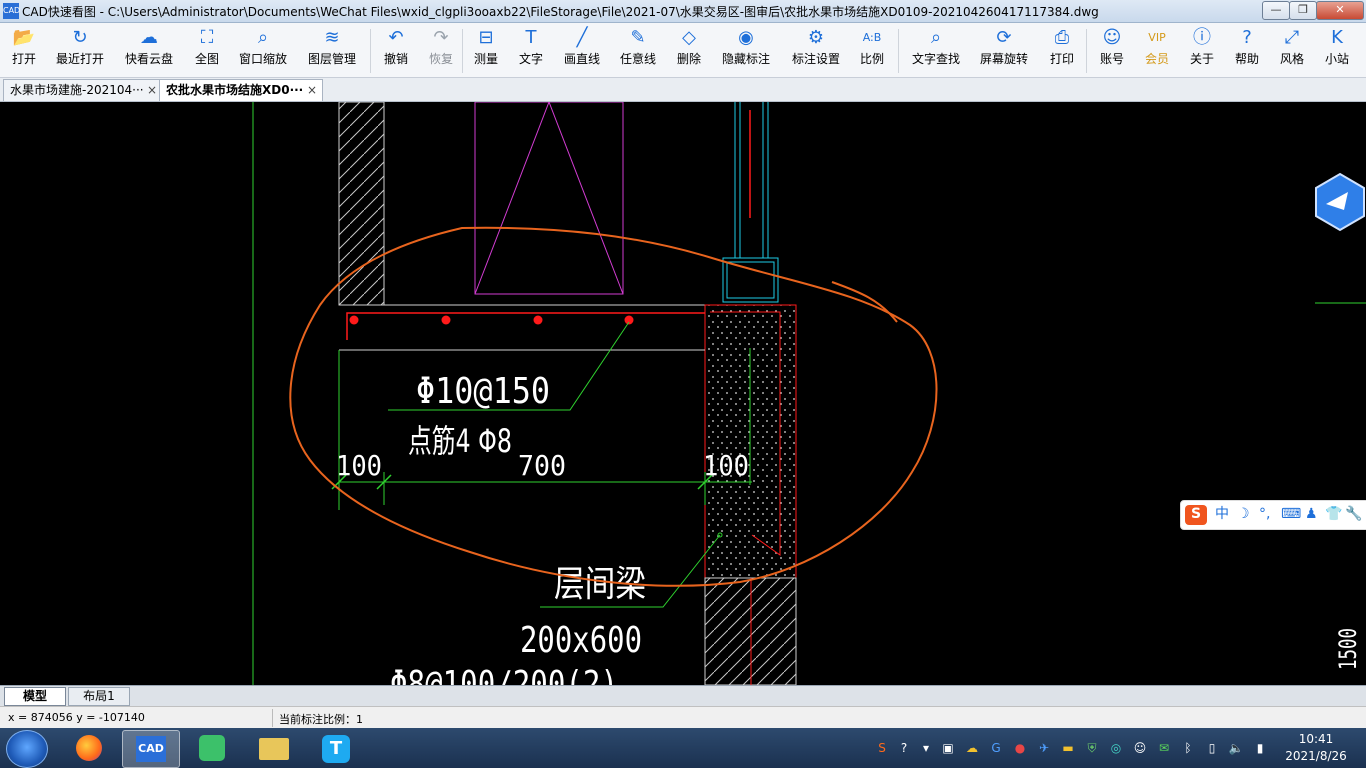  What do you see at coordinates (689, 50) in the screenshot?
I see `toolbar-button-13: ◇ 删除` at bounding box center [689, 50].